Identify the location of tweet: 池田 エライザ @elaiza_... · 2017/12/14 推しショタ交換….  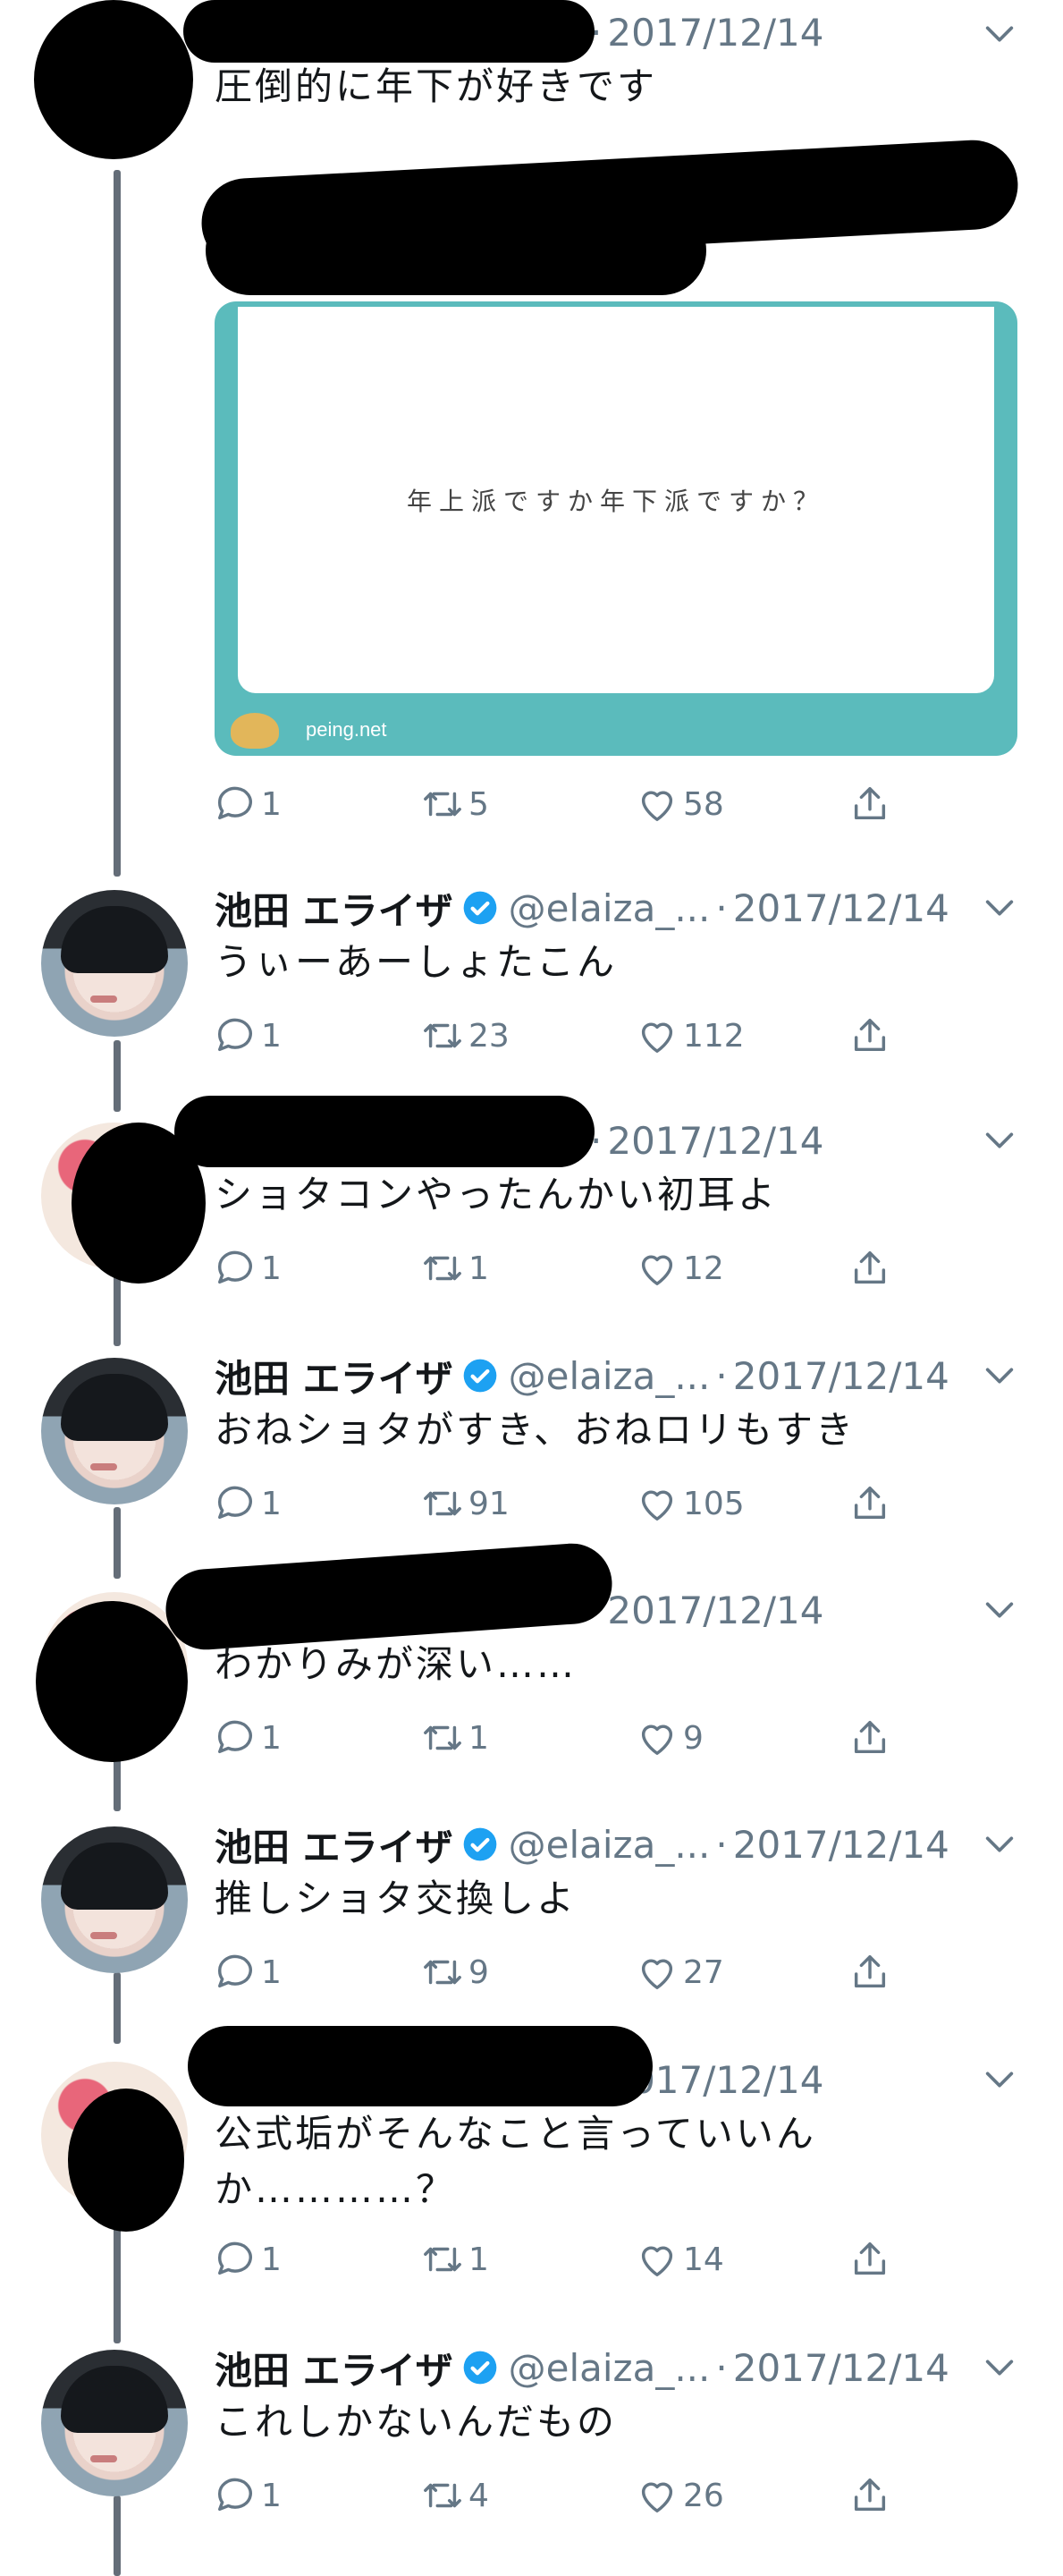
(531, 1907).